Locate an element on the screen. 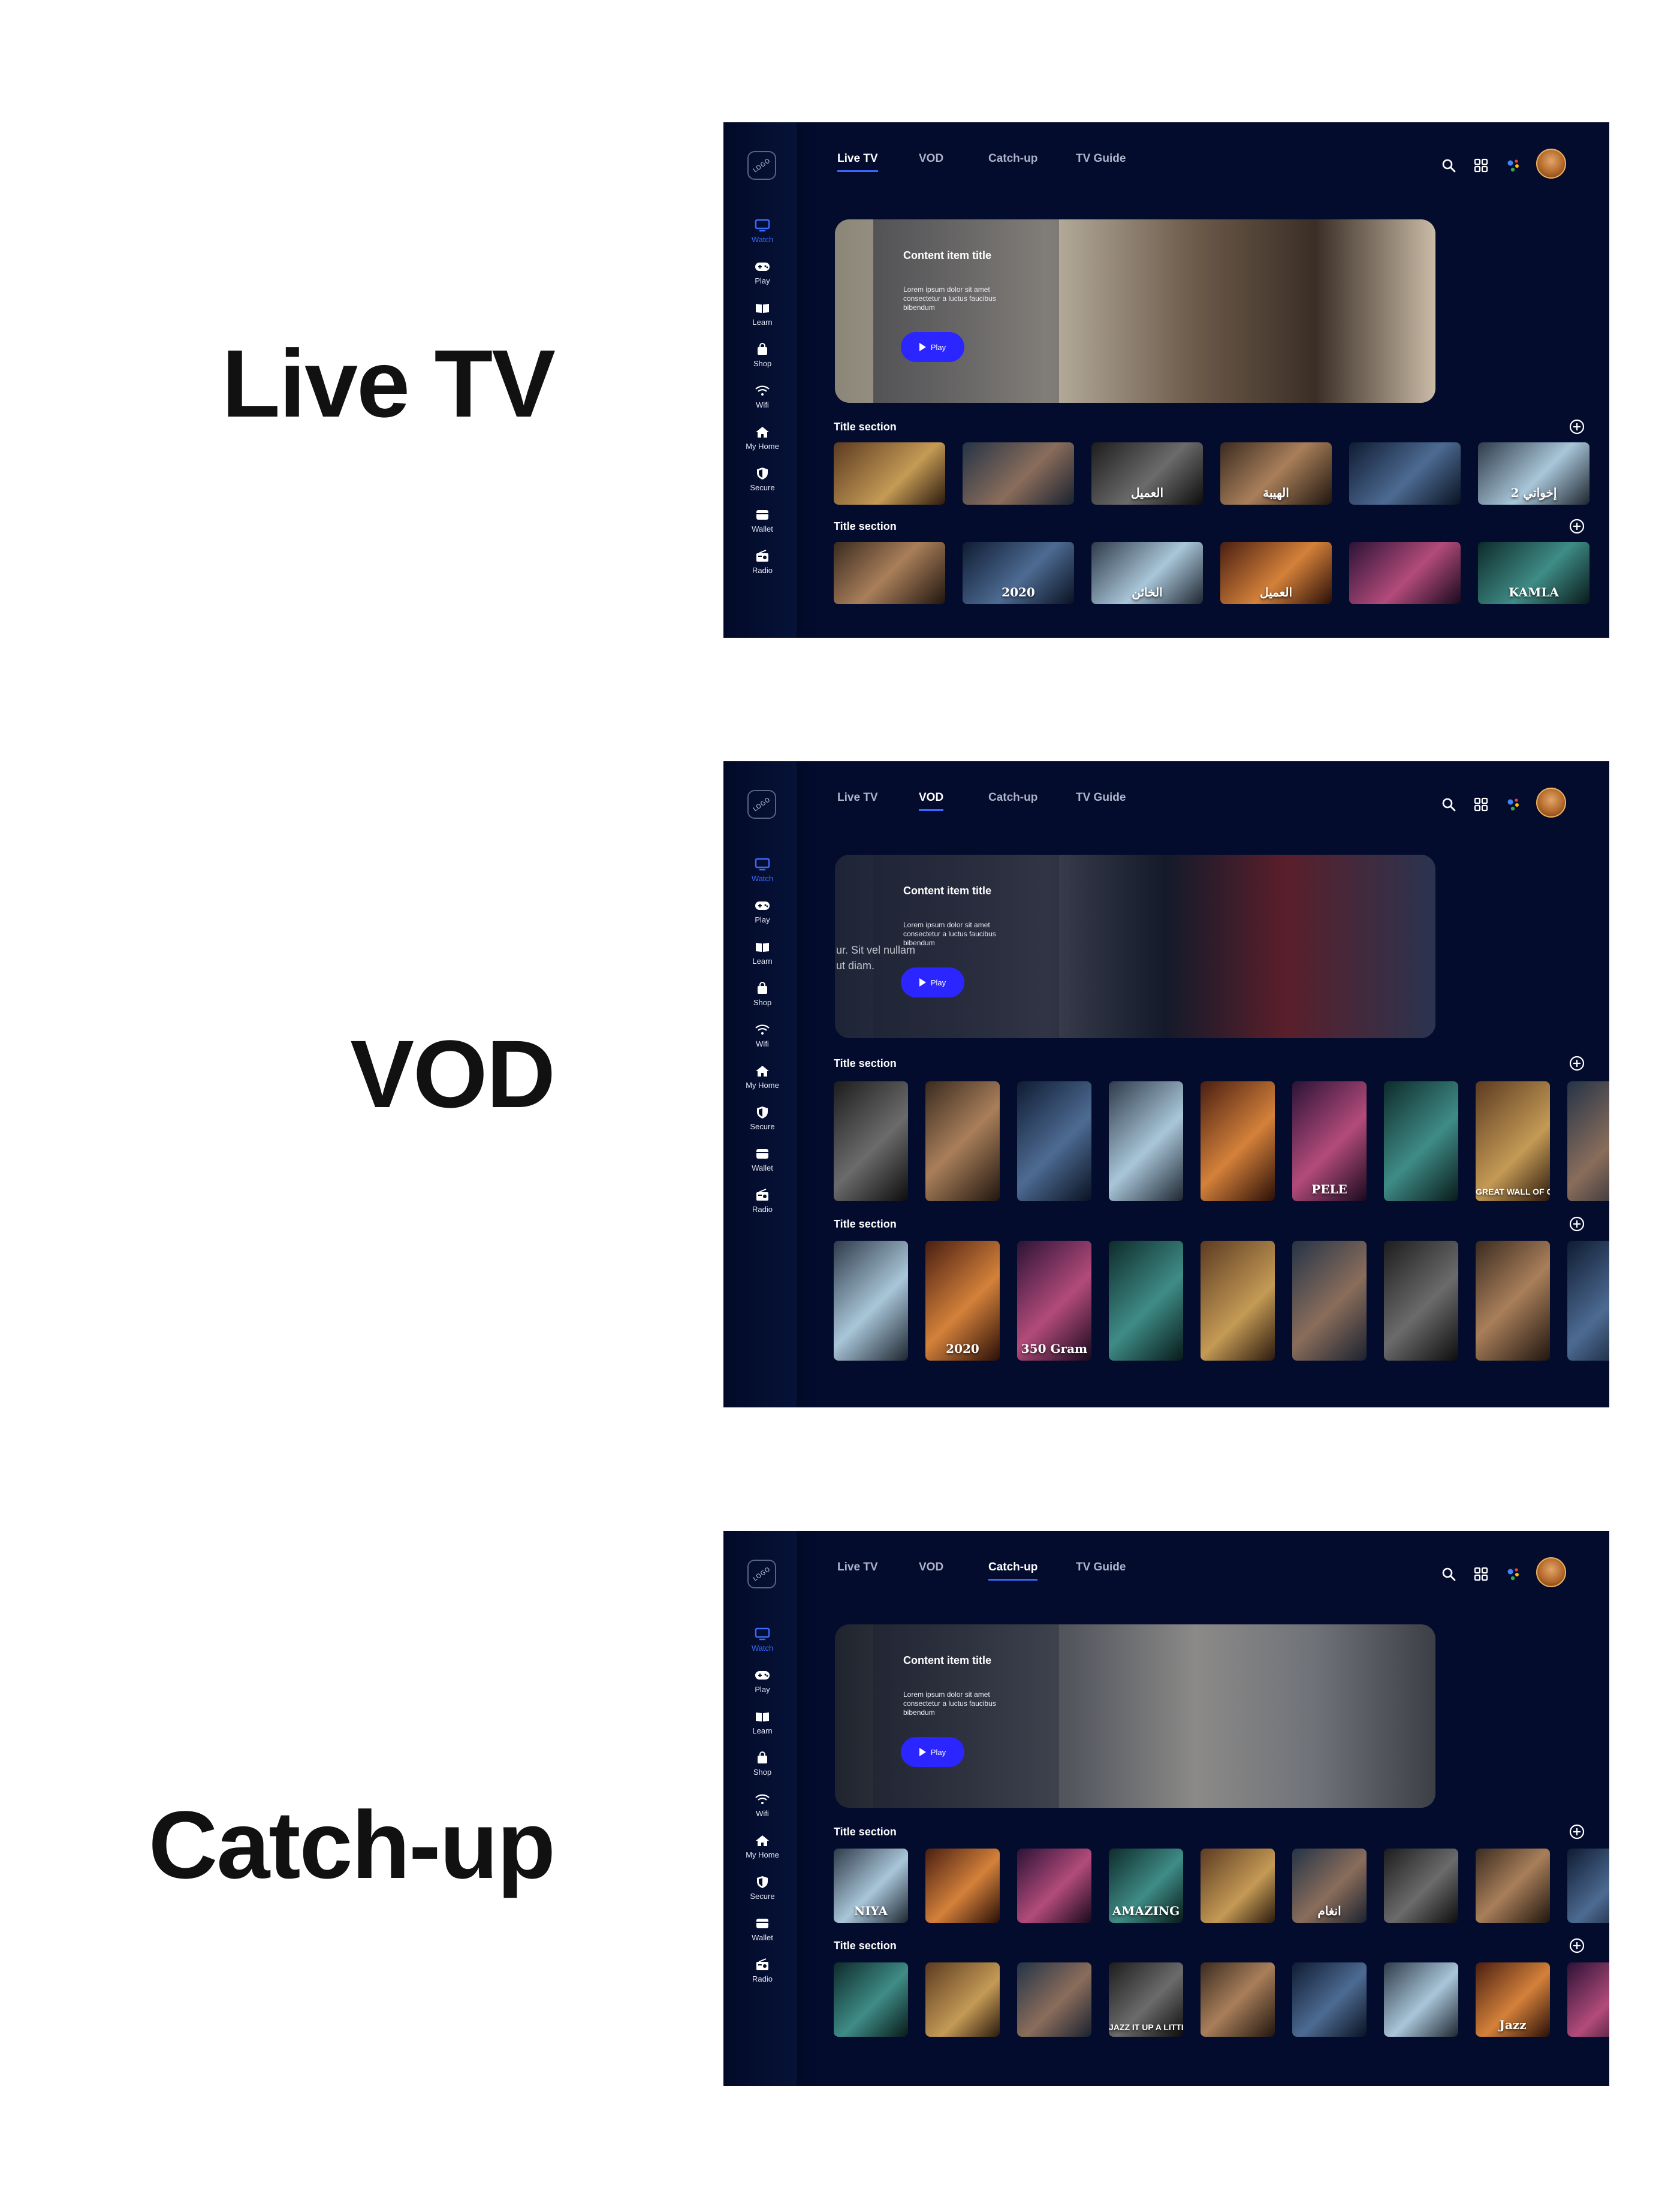  content-tile: KAMLA is located at coordinates (1534, 573).